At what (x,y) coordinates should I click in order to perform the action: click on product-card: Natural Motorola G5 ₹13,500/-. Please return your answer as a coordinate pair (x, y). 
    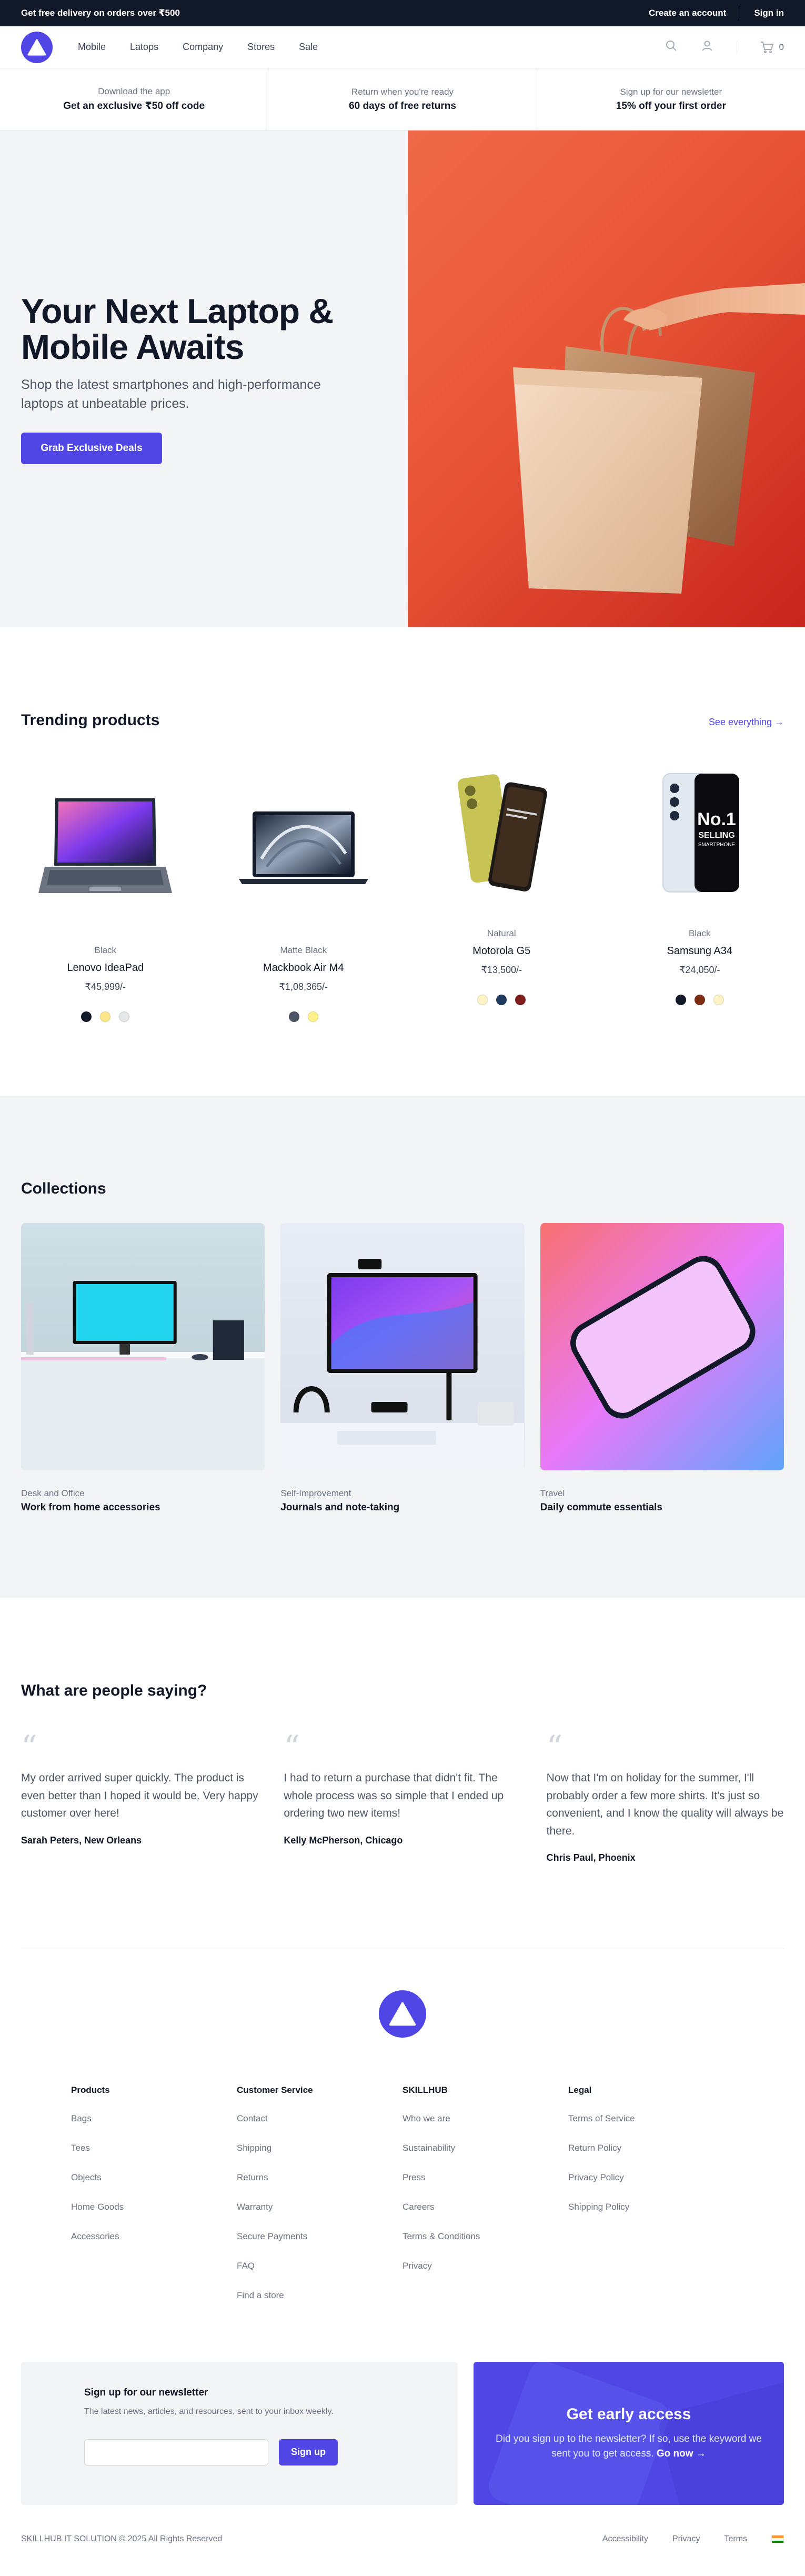
    Looking at the image, I should click on (502, 884).